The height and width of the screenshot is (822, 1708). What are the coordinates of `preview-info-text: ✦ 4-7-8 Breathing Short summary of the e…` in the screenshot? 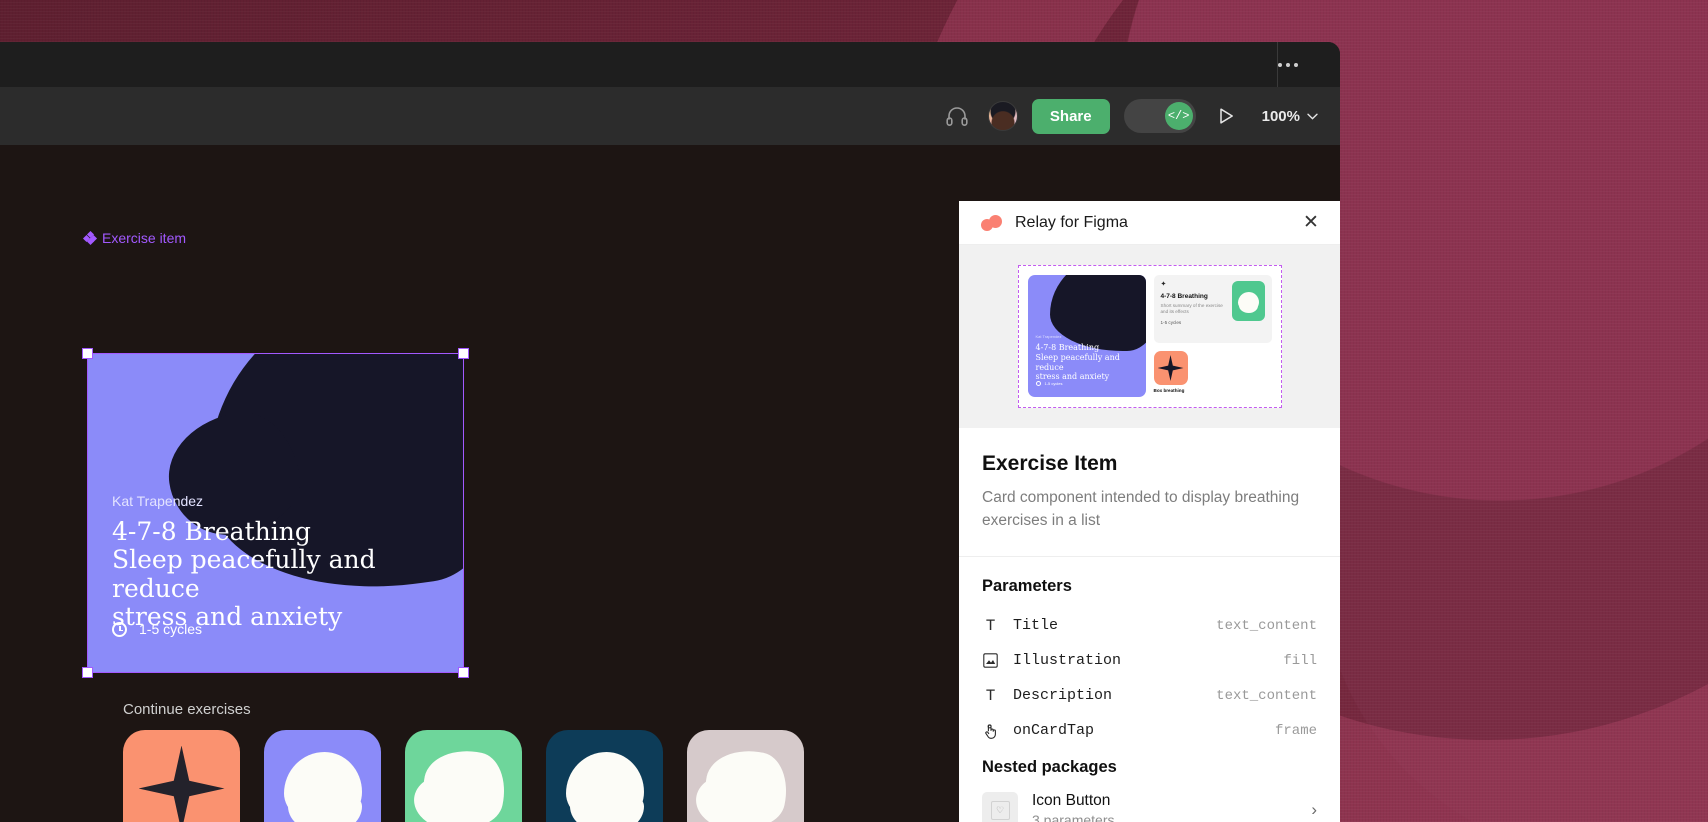 It's located at (1194, 309).